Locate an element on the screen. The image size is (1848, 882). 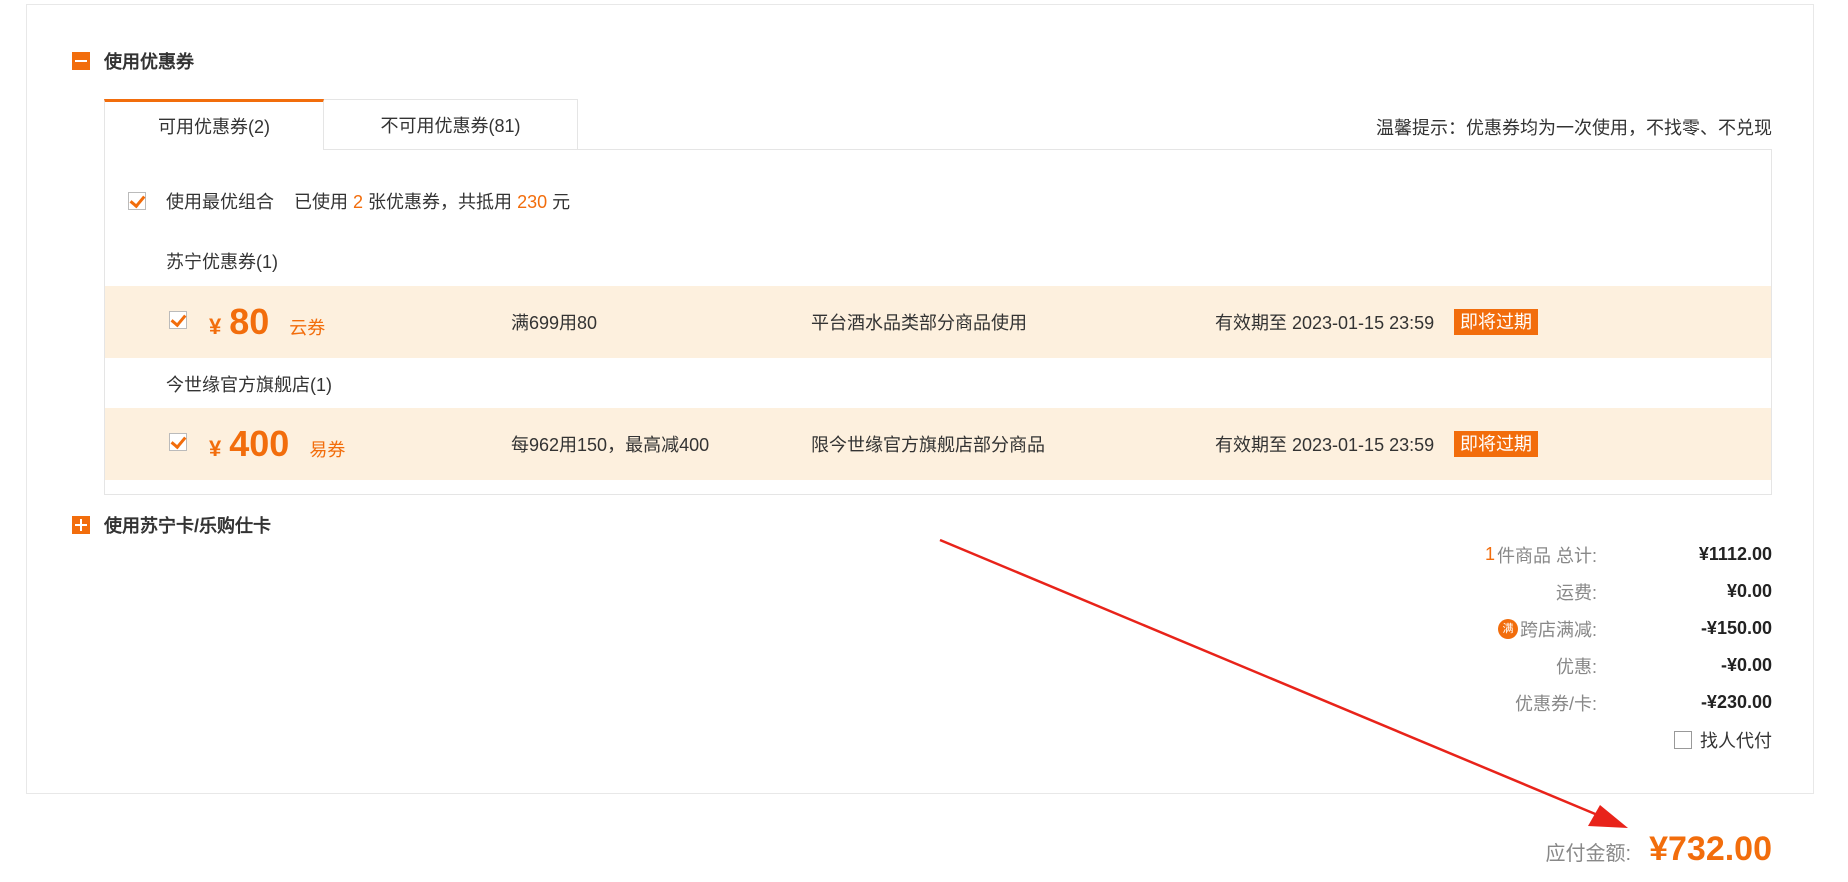
best-combo-row: 使用最优组合 已使用 2 张优惠券，共抵用 230 元 is located at coordinates (349, 201).